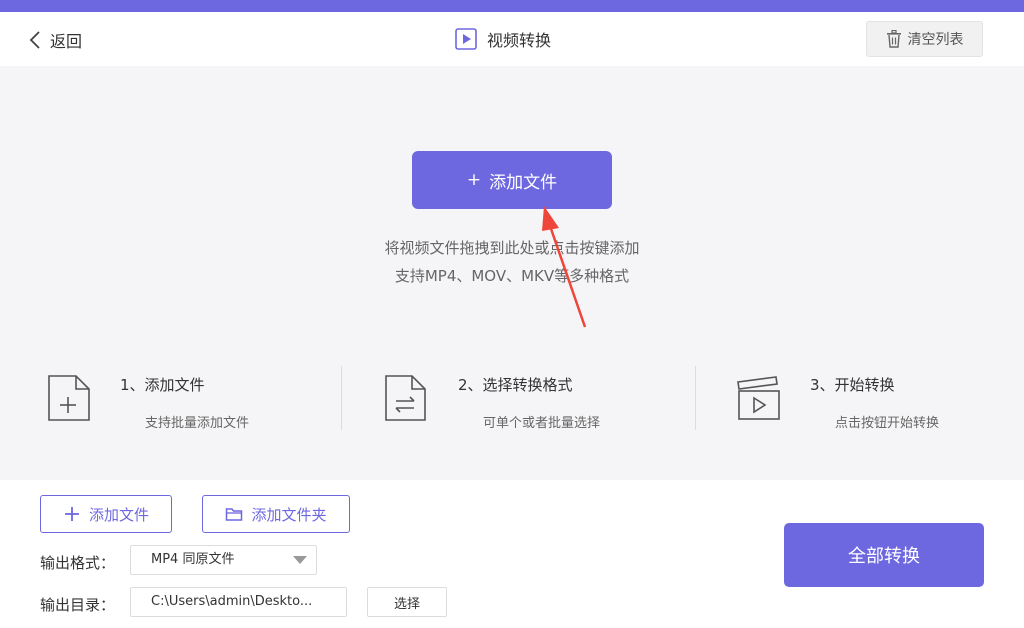 This screenshot has height=628, width=1024. I want to click on output-format-value: MP4 同原文件, so click(193, 559).